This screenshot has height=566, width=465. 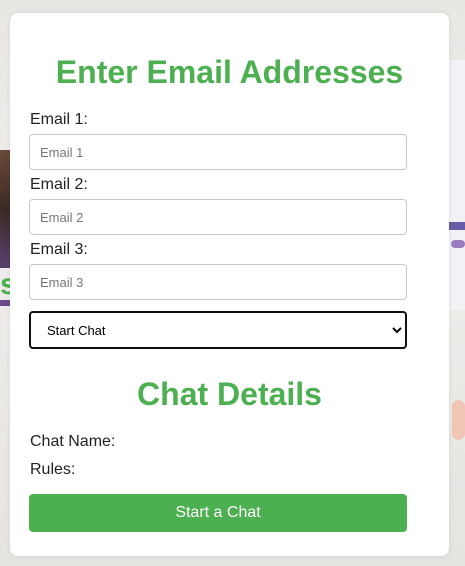 I want to click on email-3-label: Email 3:, so click(x=59, y=249).